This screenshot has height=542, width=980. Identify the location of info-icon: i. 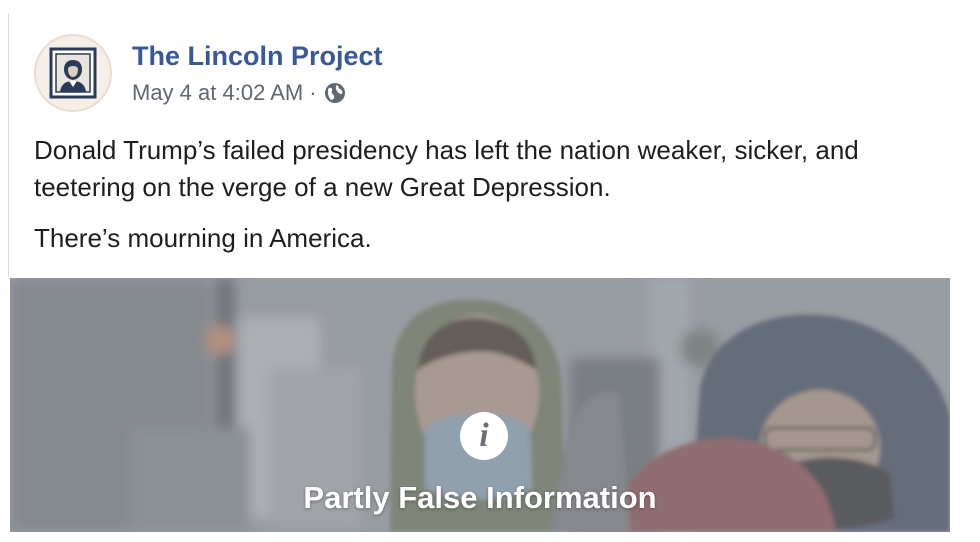
(484, 436).